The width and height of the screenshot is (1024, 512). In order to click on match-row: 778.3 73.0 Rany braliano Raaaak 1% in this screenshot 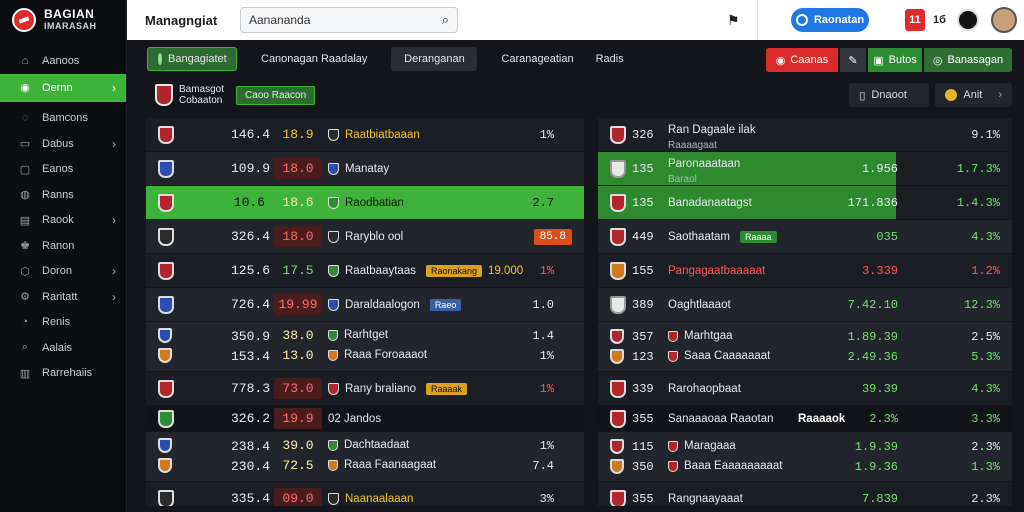, I will do `click(365, 389)`.